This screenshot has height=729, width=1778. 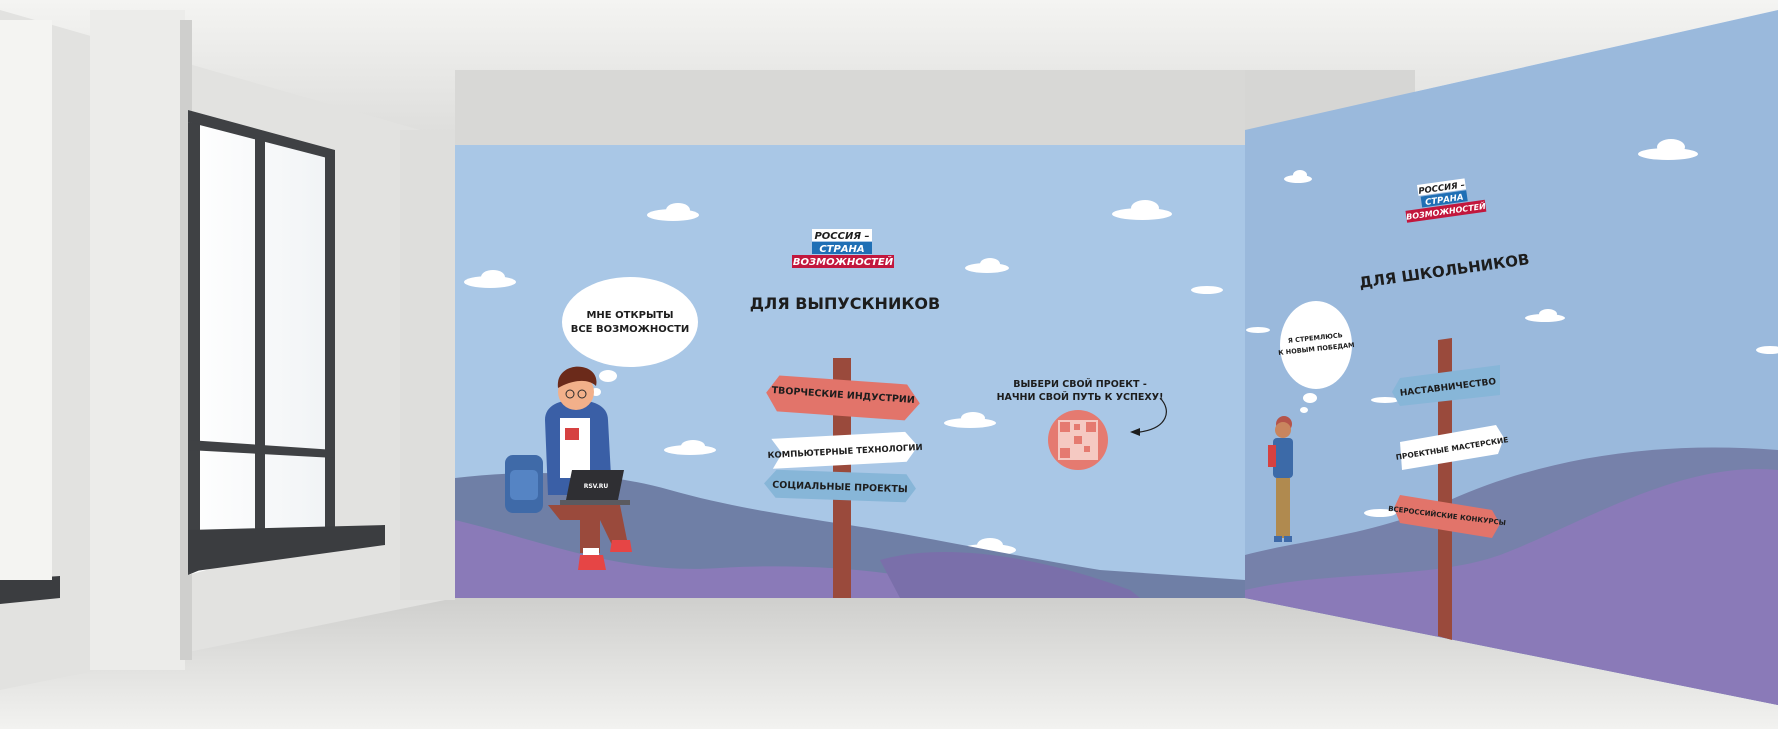 I want to click on laptop-sticker: RSV.RU, so click(x=596, y=486).